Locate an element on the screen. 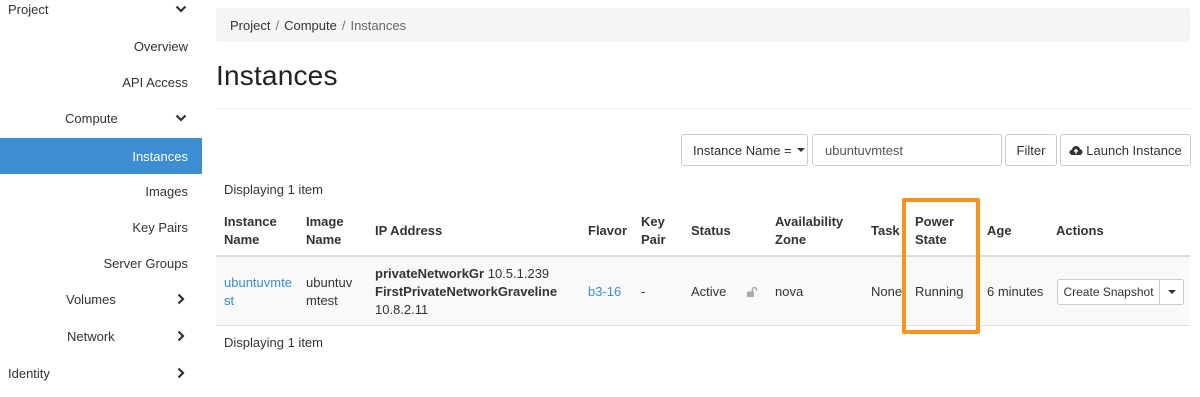 This screenshot has height=397, width=1200. header-status: Status is located at coordinates (711, 231).